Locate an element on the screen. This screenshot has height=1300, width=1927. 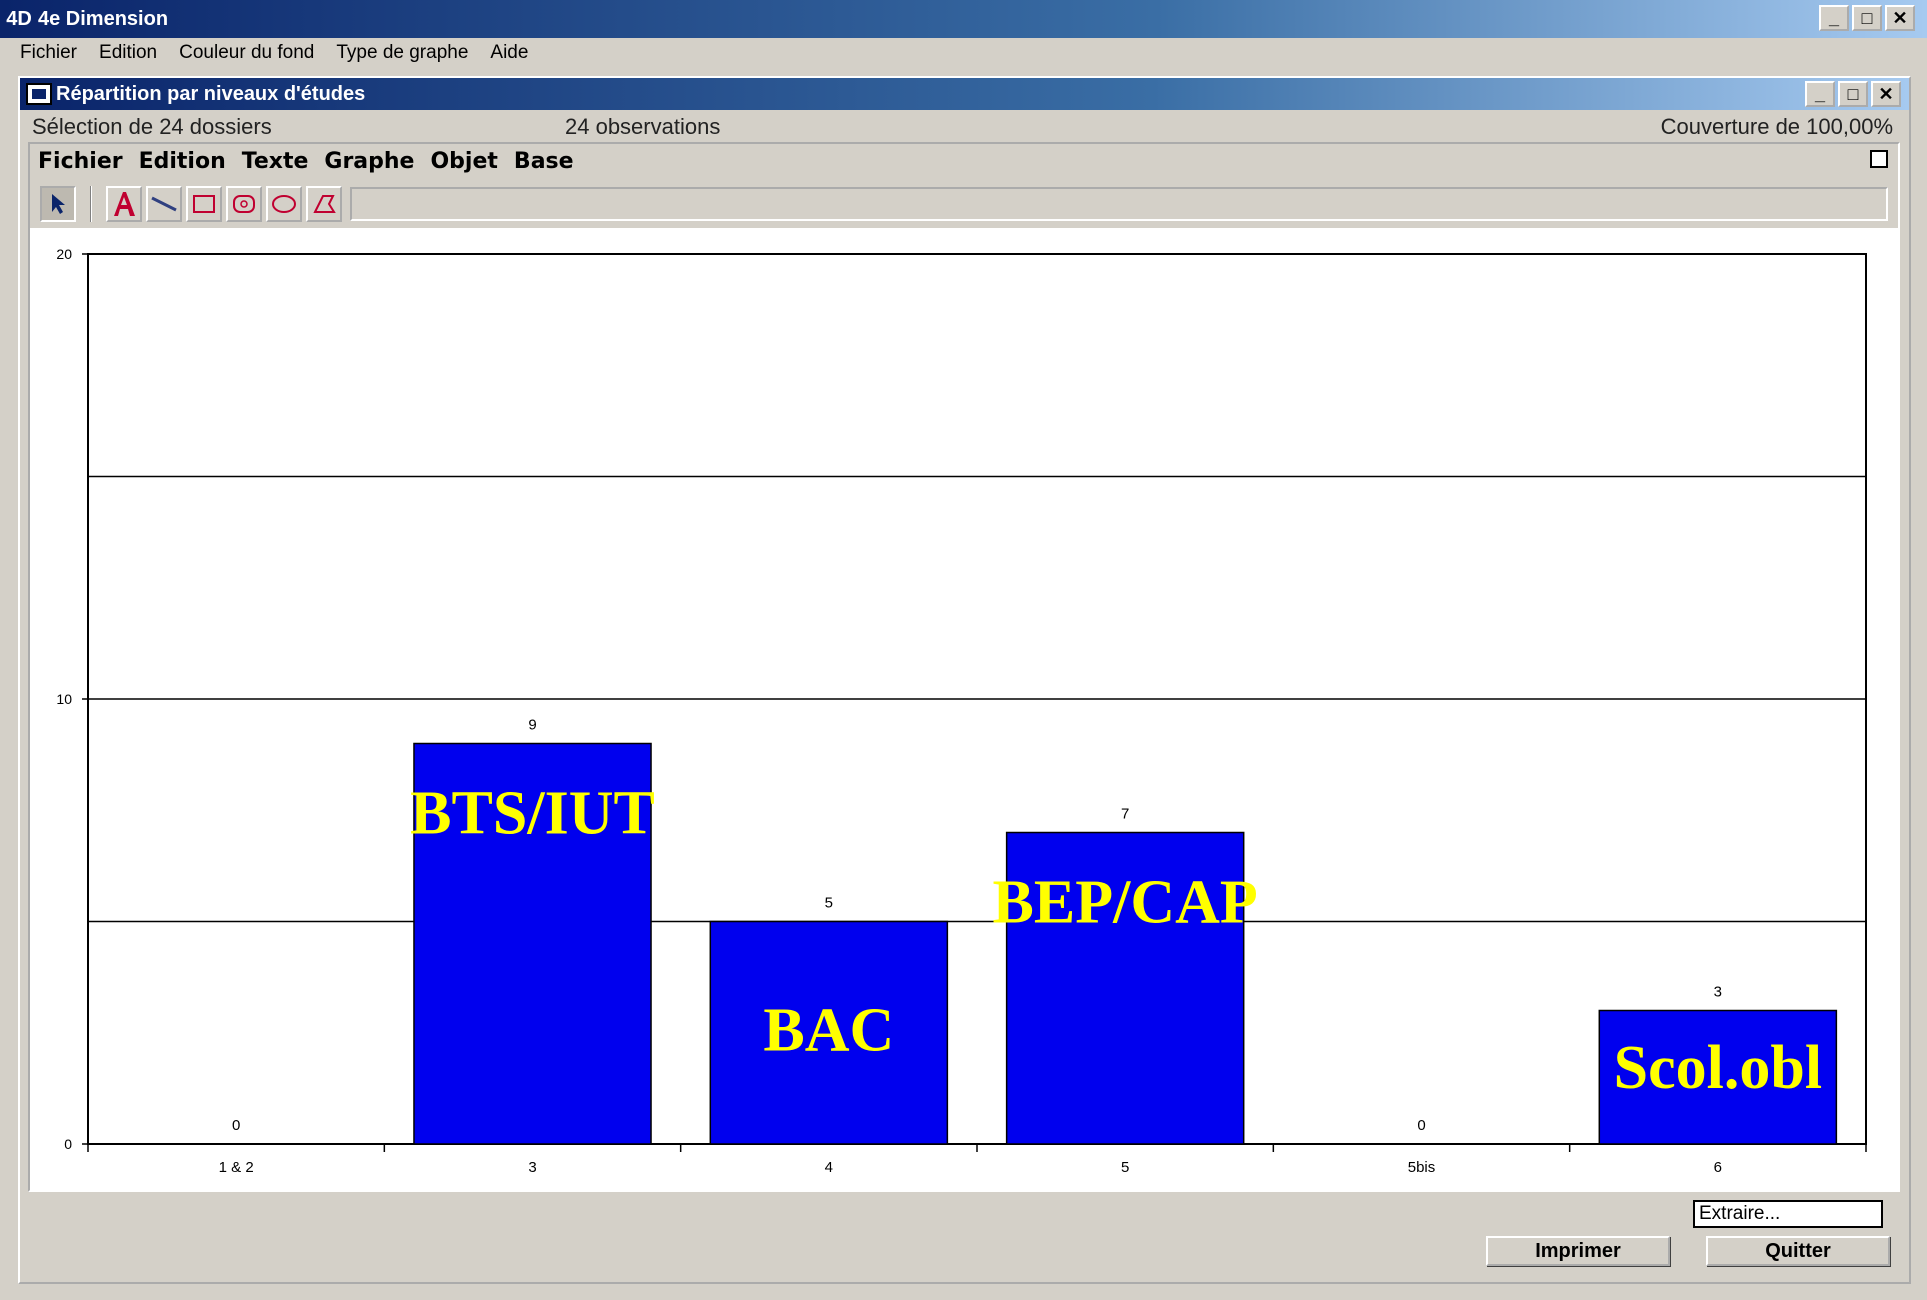
bar-category-label: Scol.obl is located at coordinates (1718, 1068).